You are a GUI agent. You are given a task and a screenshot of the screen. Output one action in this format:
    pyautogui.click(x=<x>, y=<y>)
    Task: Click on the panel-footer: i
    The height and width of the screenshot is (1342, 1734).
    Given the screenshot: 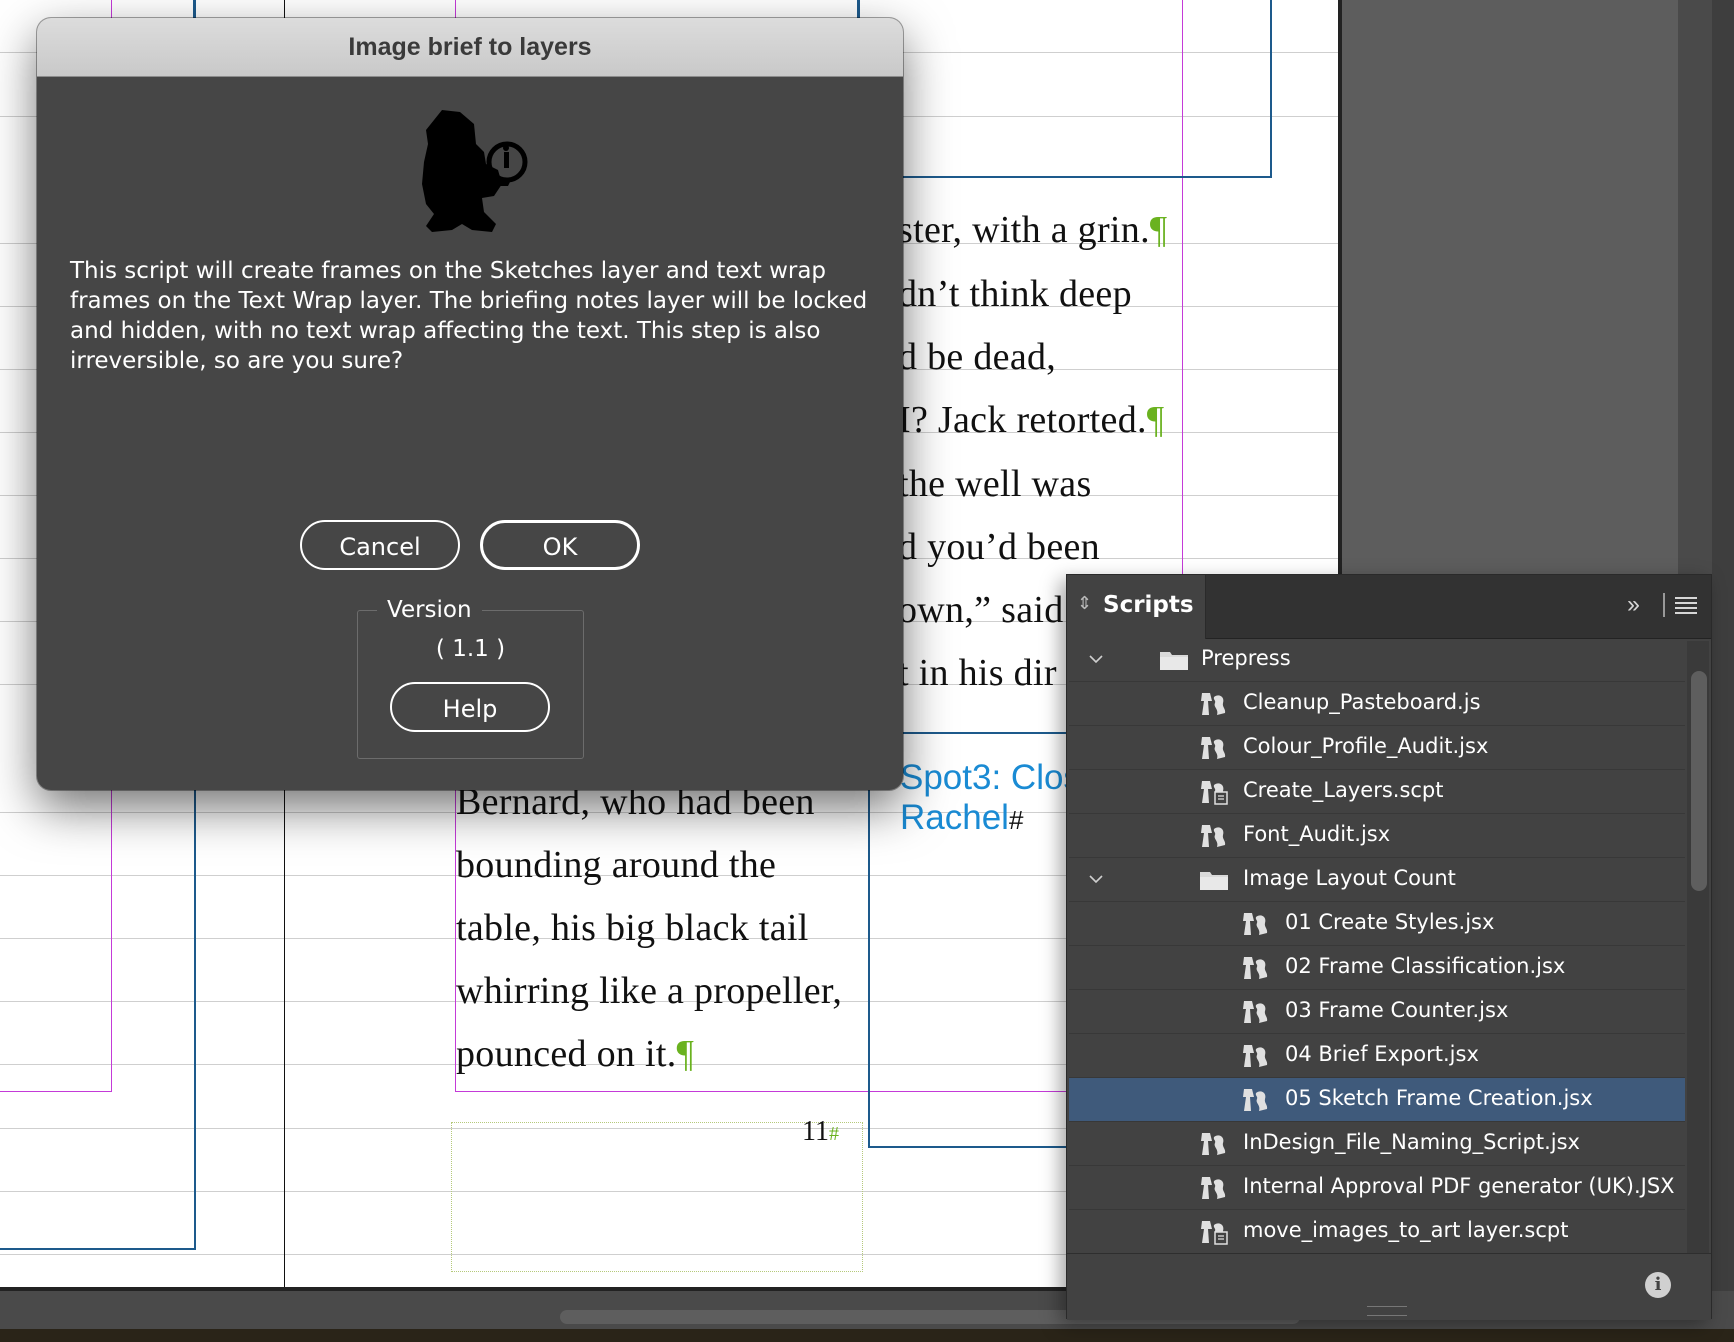 What is the action you would take?
    pyautogui.click(x=1389, y=1286)
    